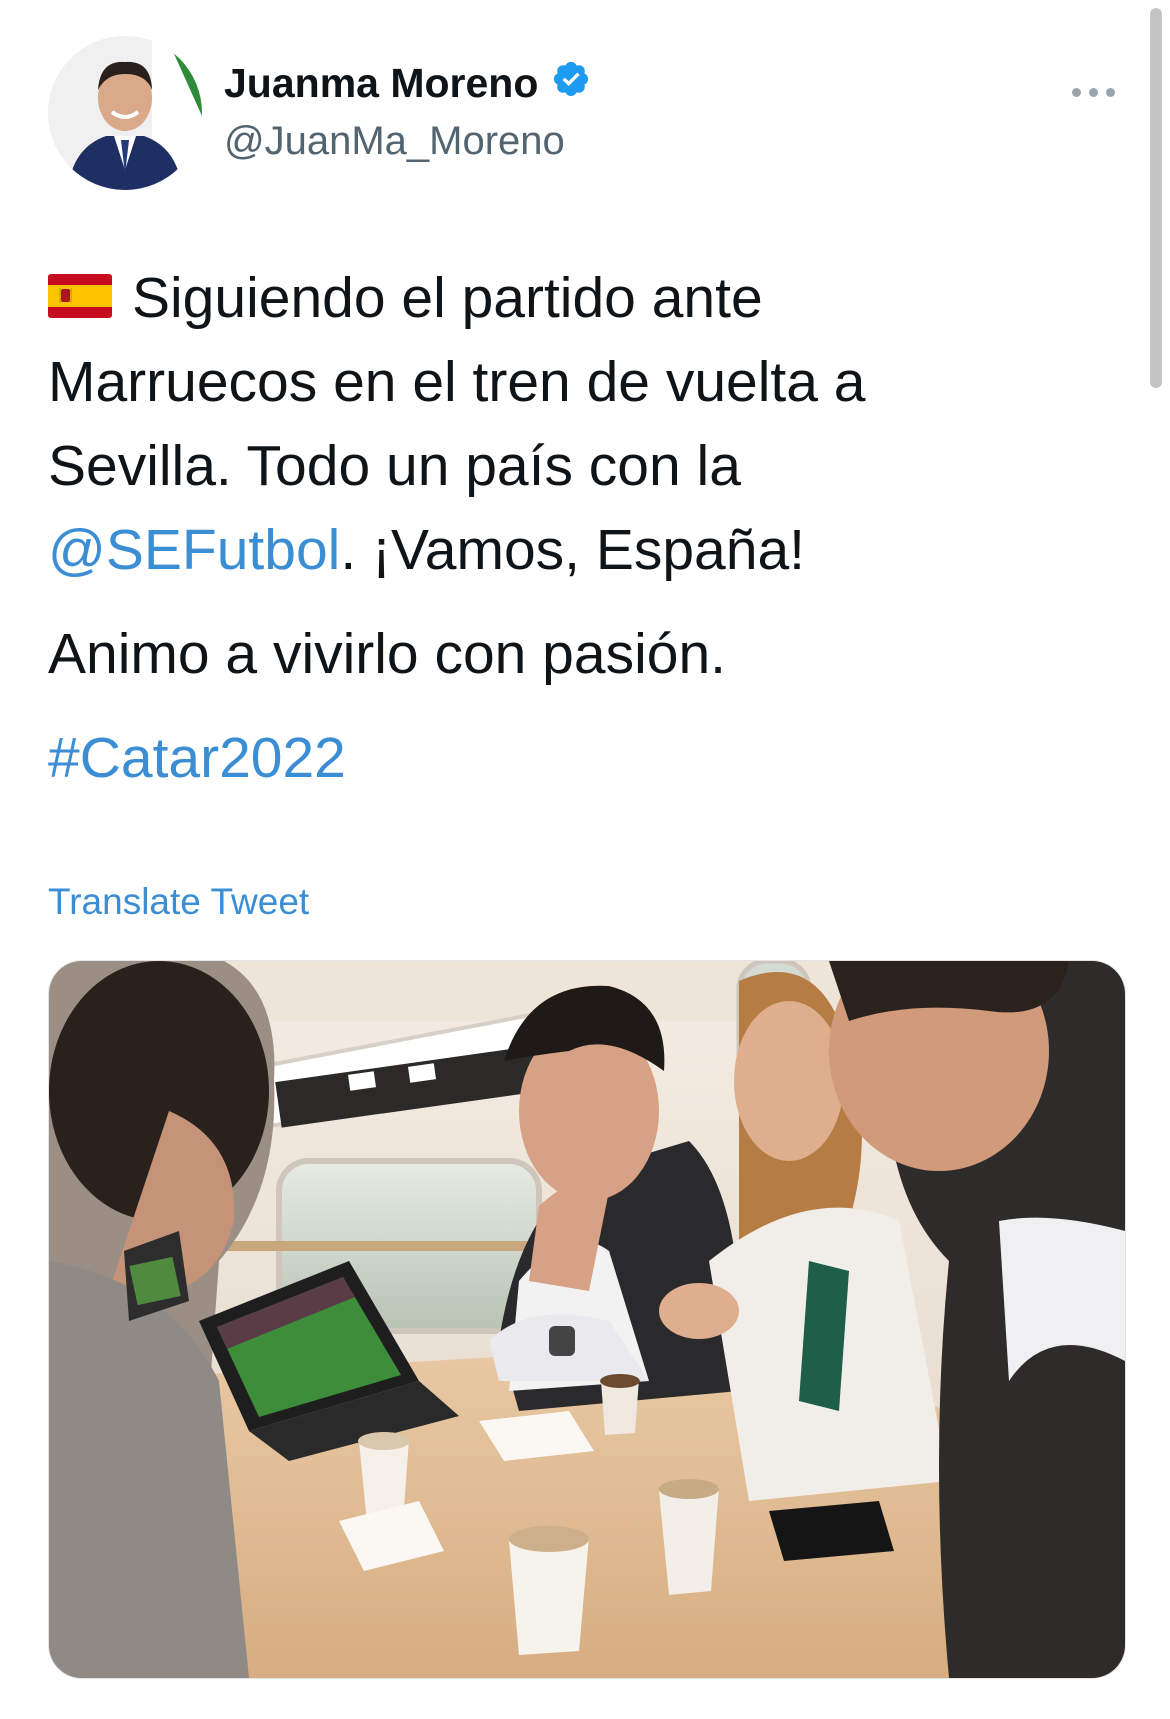  I want to click on tweet-text-line-2: Marruecos en el tren de vuelta a, so click(457, 382).